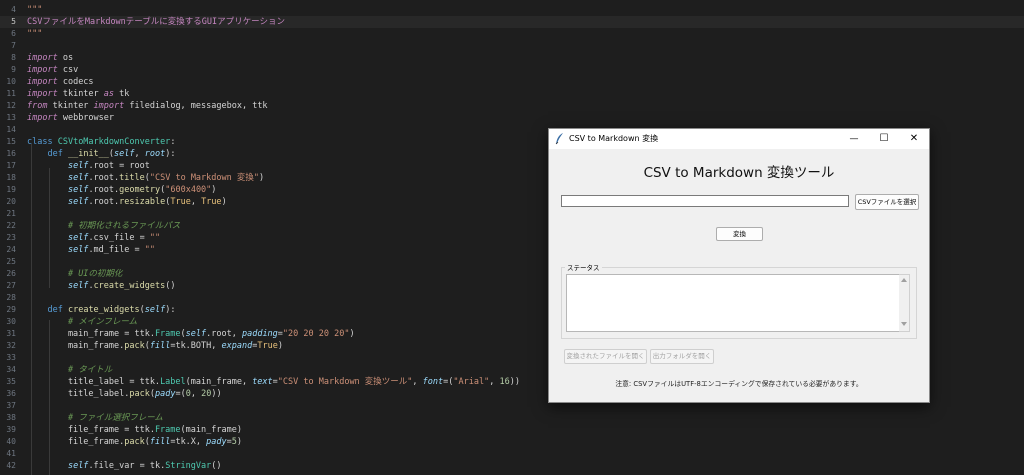 Image resolution: width=1024 pixels, height=475 pixels. I want to click on line-number: 32, so click(11, 345).